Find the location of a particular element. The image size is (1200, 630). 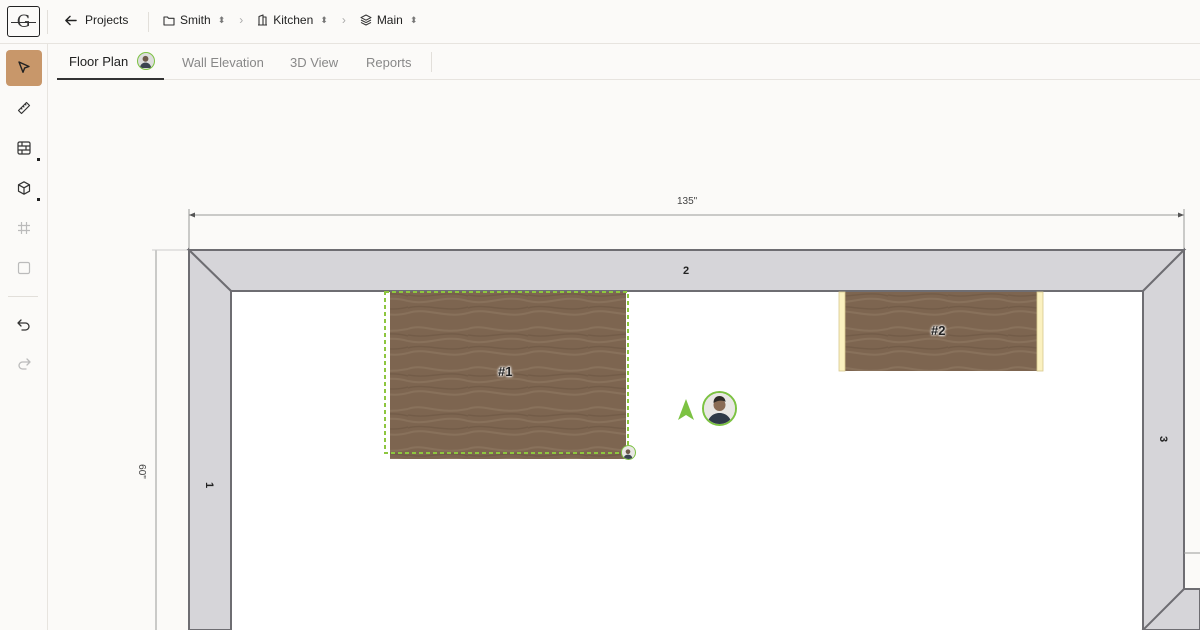

cabinet-tool-button is located at coordinates (24, 188).